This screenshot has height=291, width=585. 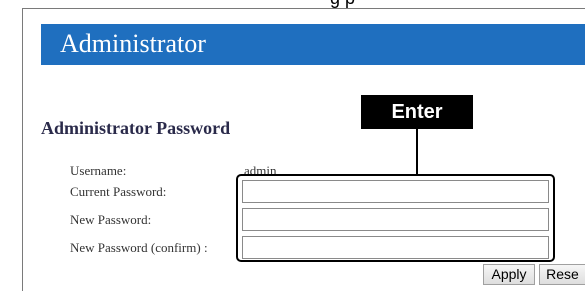 What do you see at coordinates (139, 247) in the screenshot?
I see `confirm-password-label: New Password (confirm) :` at bounding box center [139, 247].